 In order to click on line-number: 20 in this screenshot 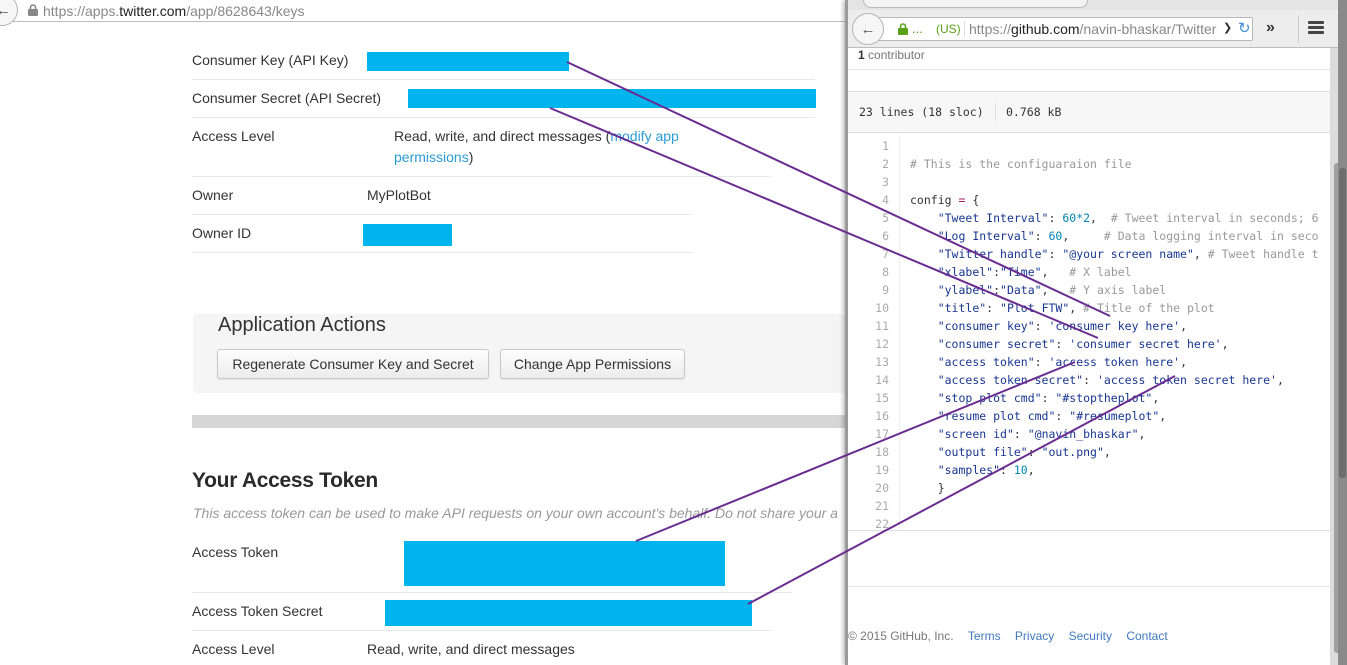, I will do `click(882, 488)`.